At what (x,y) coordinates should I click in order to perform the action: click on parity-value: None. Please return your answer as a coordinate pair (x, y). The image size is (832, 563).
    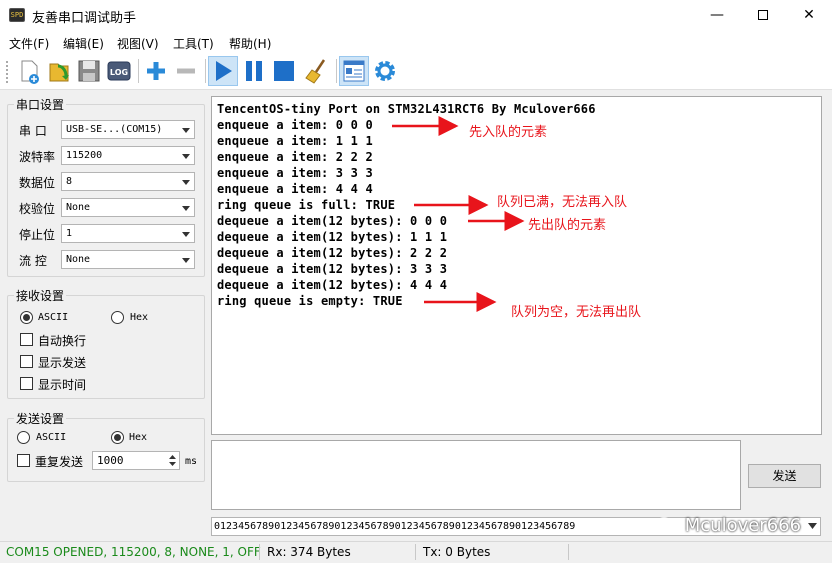
    Looking at the image, I should click on (78, 207).